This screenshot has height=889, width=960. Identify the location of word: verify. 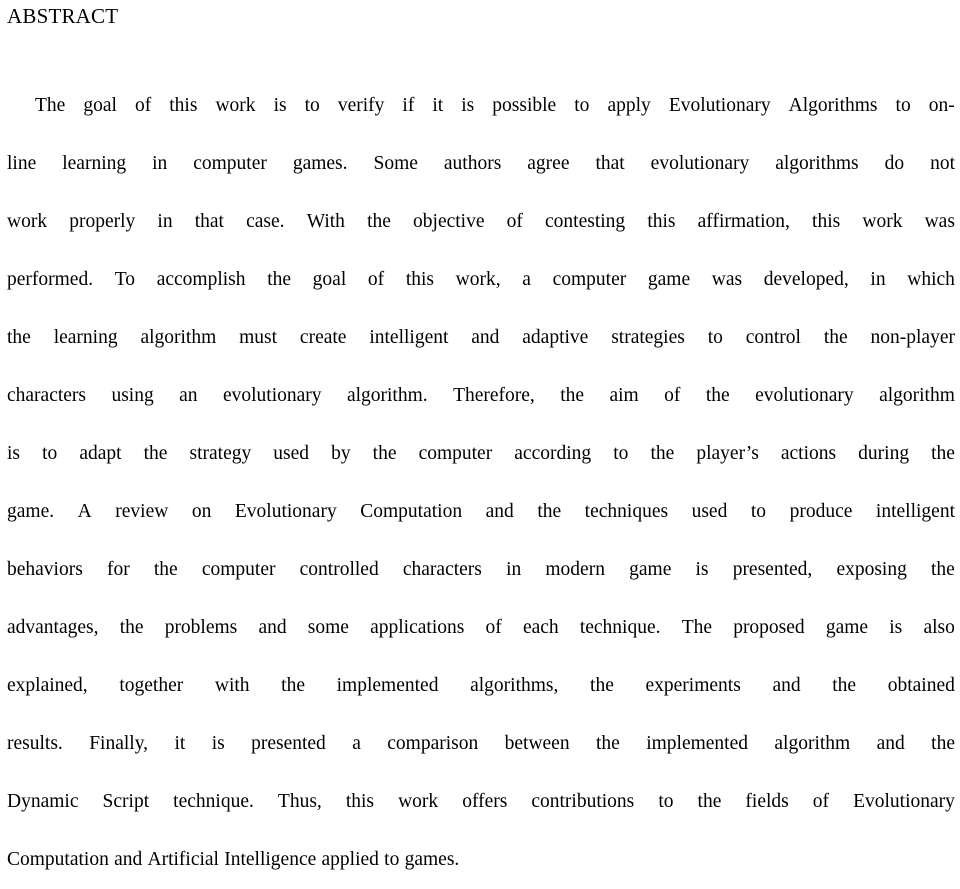
(361, 105).